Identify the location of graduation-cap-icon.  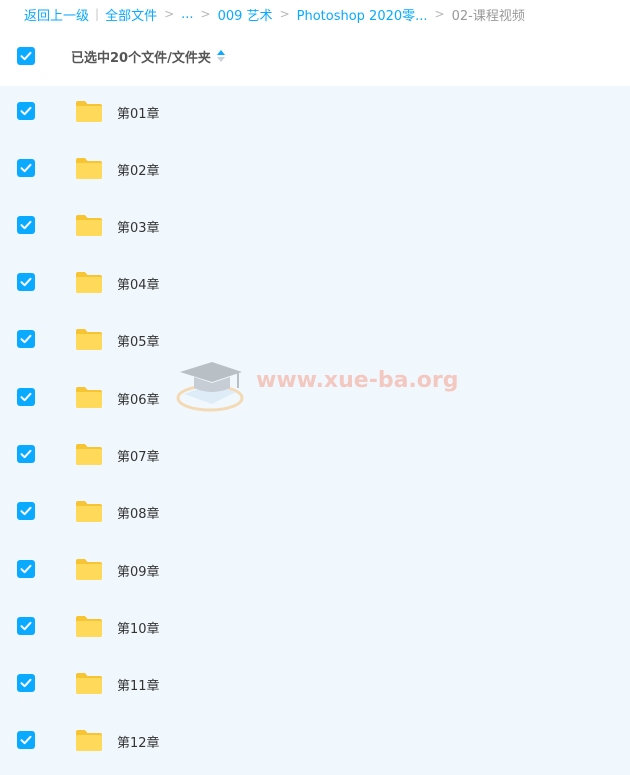
(210, 387).